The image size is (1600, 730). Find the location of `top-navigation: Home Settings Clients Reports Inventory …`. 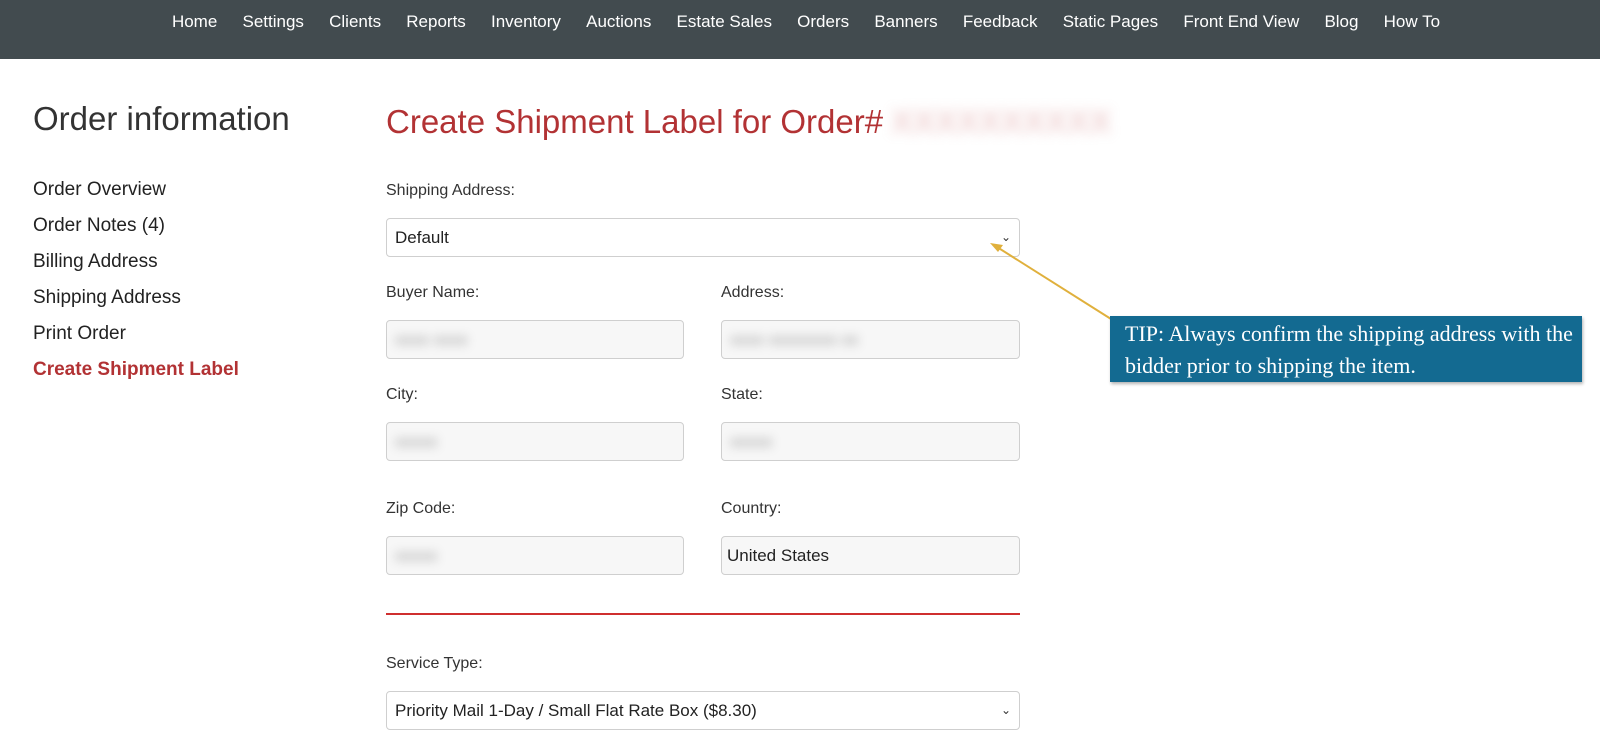

top-navigation: Home Settings Clients Reports Inventory … is located at coordinates (800, 29).